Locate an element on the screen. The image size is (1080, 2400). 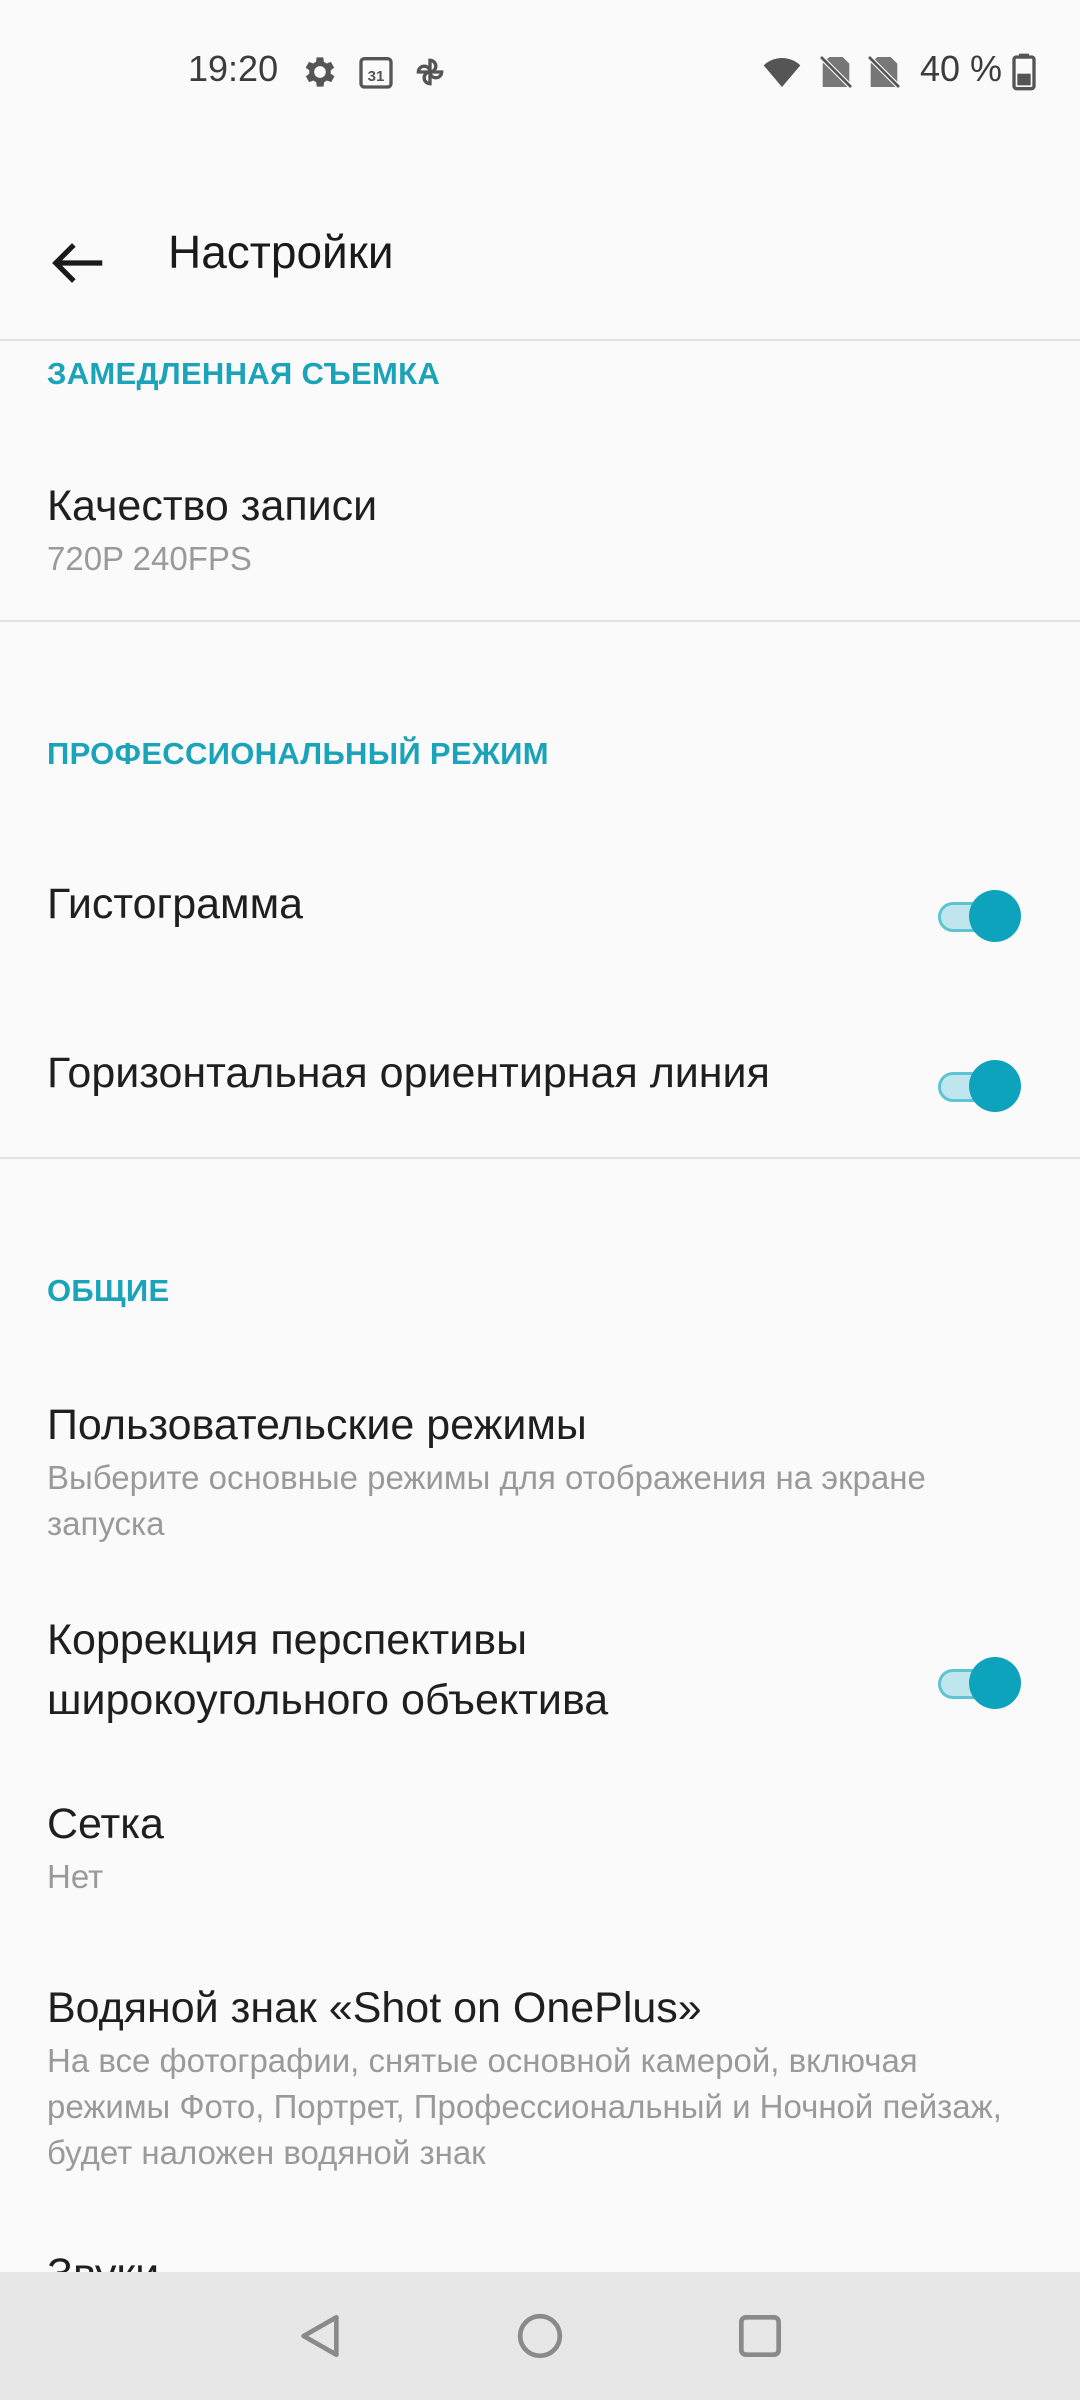
setting-title: Сетка is located at coordinates (105, 1824).